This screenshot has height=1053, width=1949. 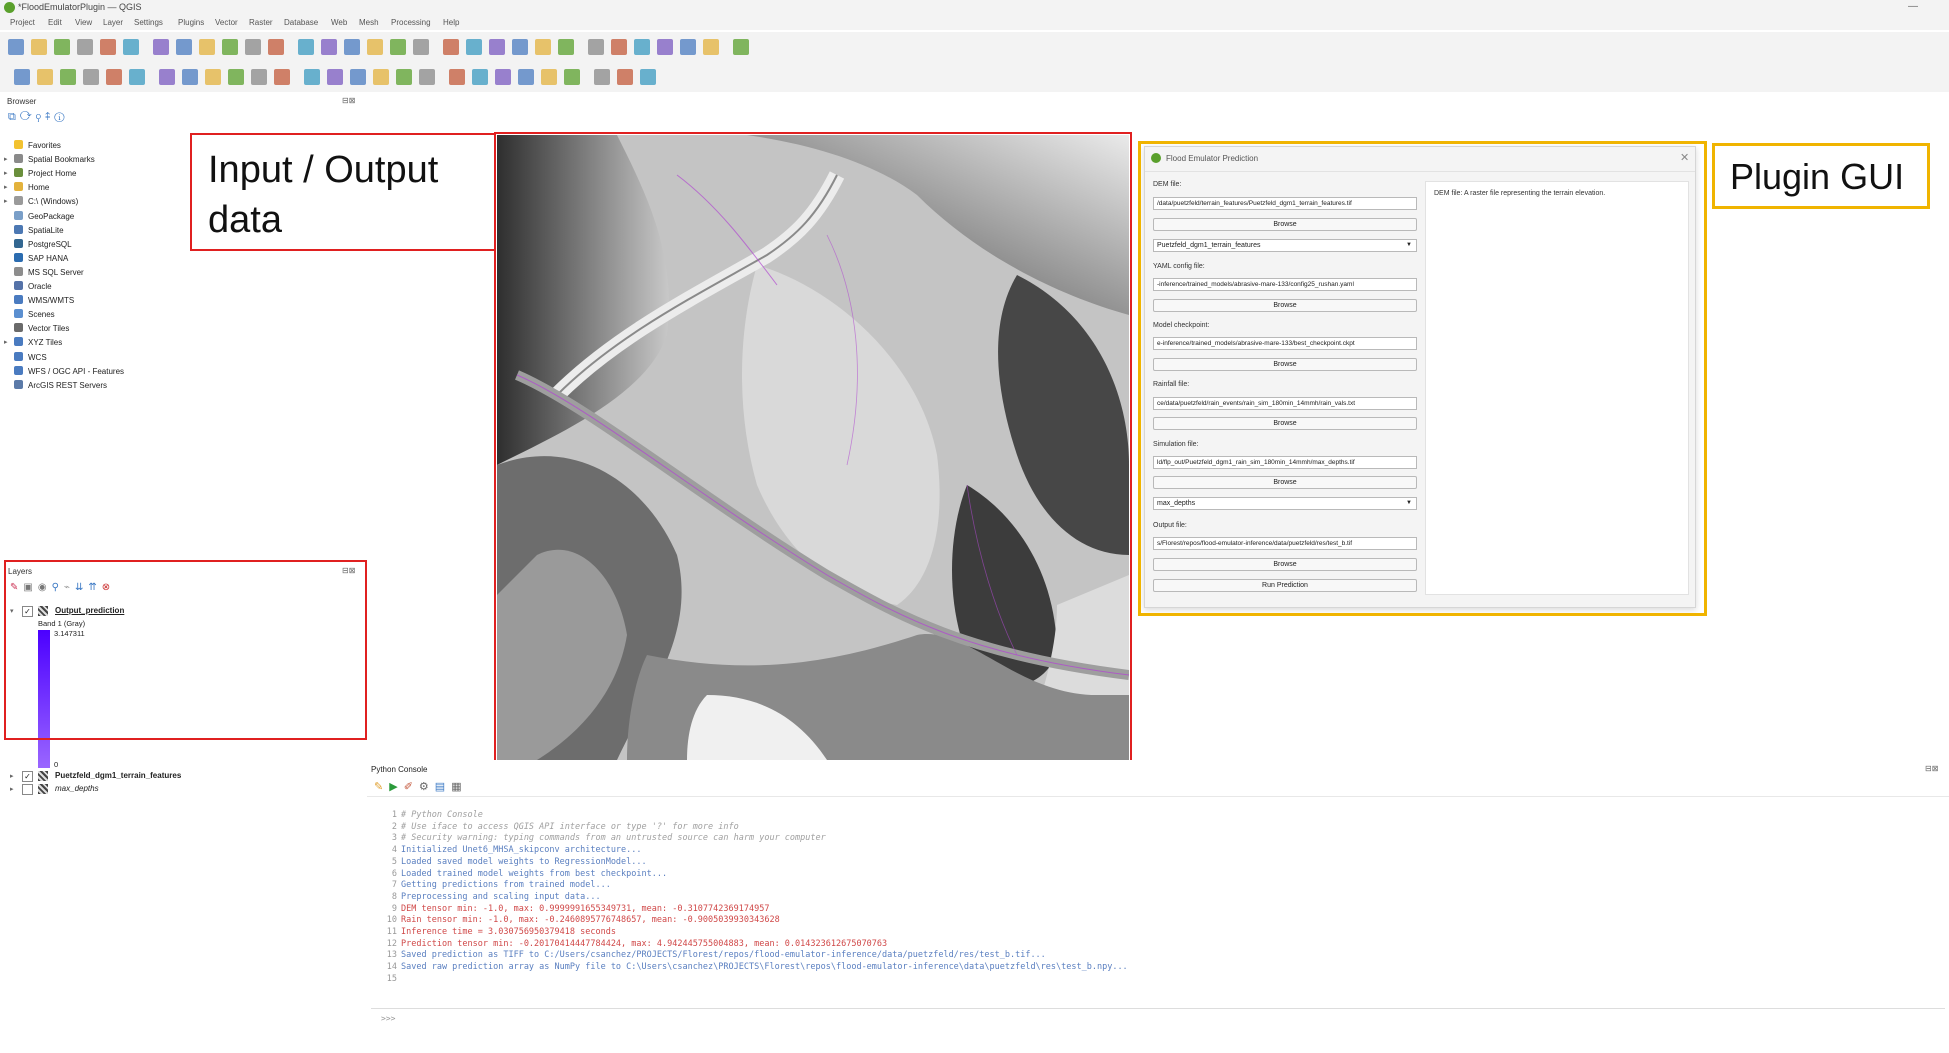 I want to click on vertex-tool-icon, so click(x=213, y=77).